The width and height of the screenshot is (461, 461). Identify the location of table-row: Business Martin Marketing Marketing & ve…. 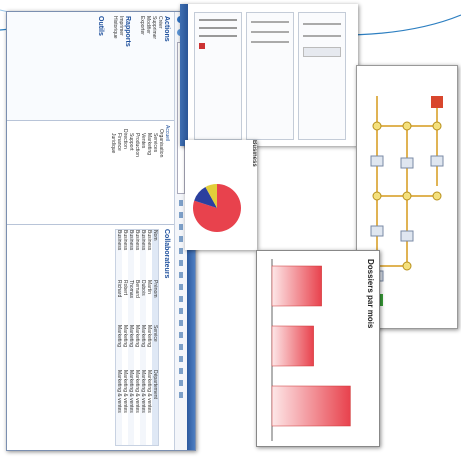
(149, 337).